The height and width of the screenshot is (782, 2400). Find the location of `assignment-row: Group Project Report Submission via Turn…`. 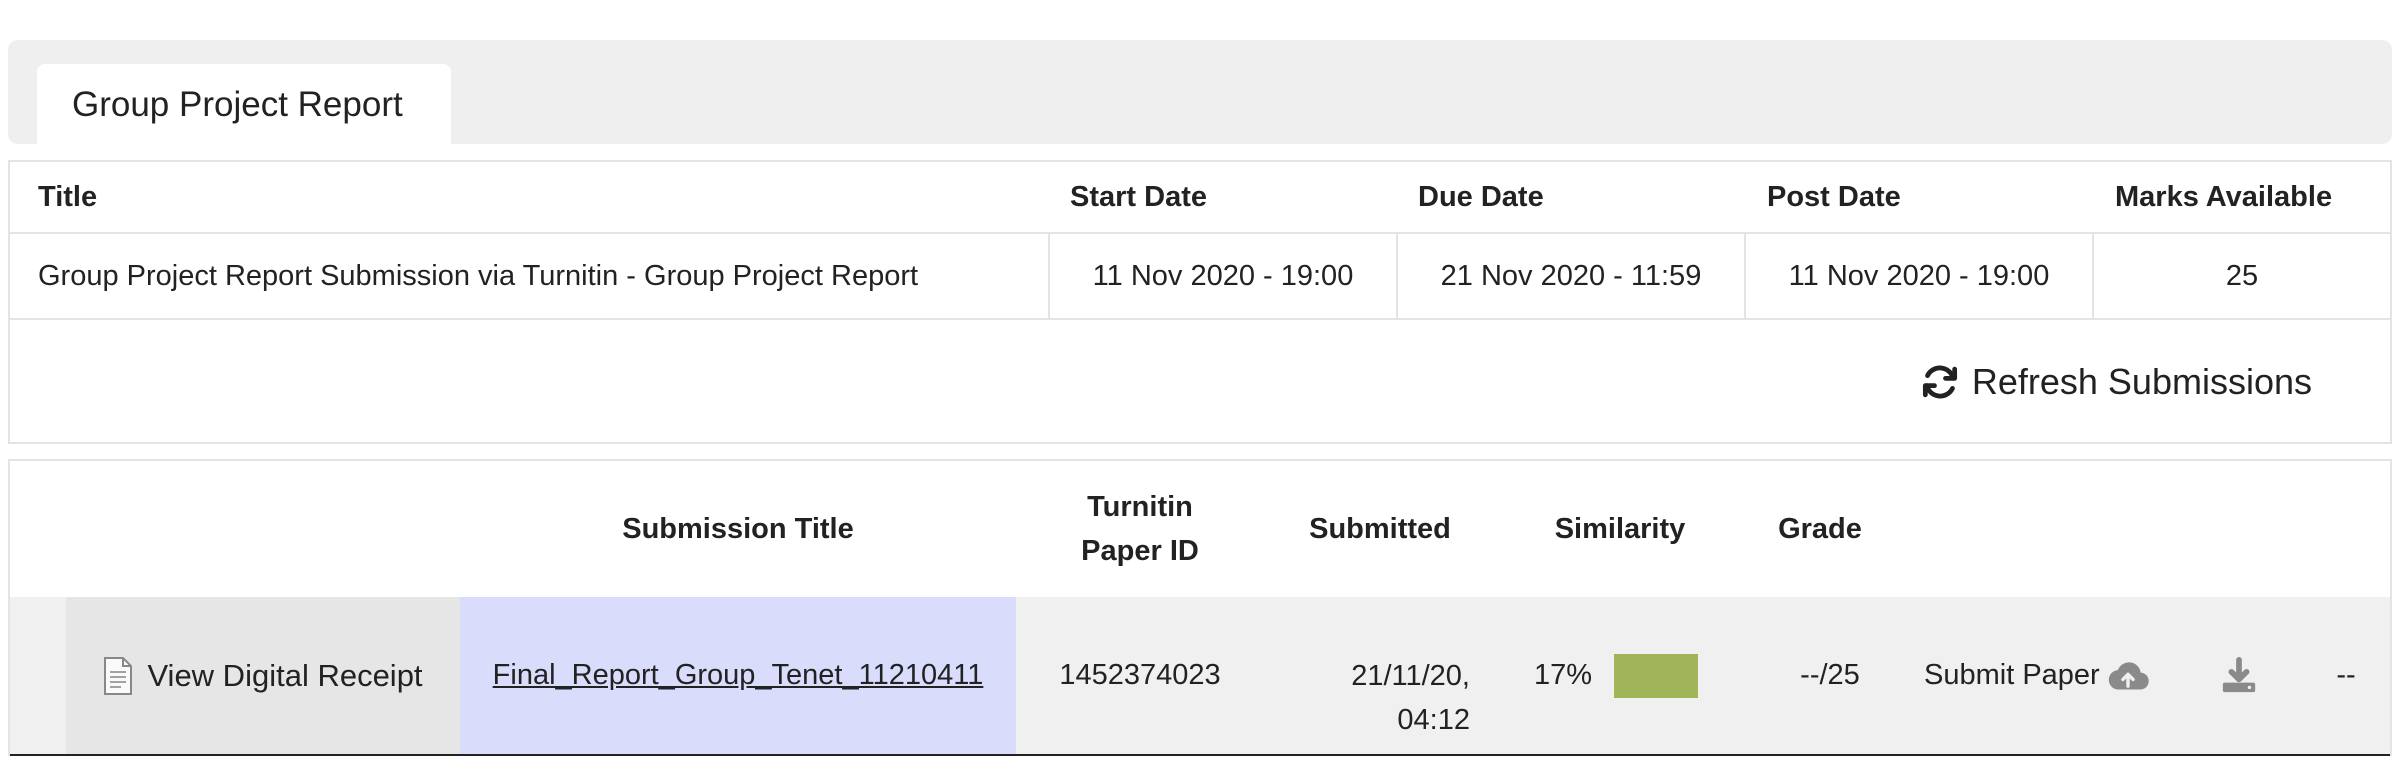

assignment-row: Group Project Report Submission via Turn… is located at coordinates (1200, 277).